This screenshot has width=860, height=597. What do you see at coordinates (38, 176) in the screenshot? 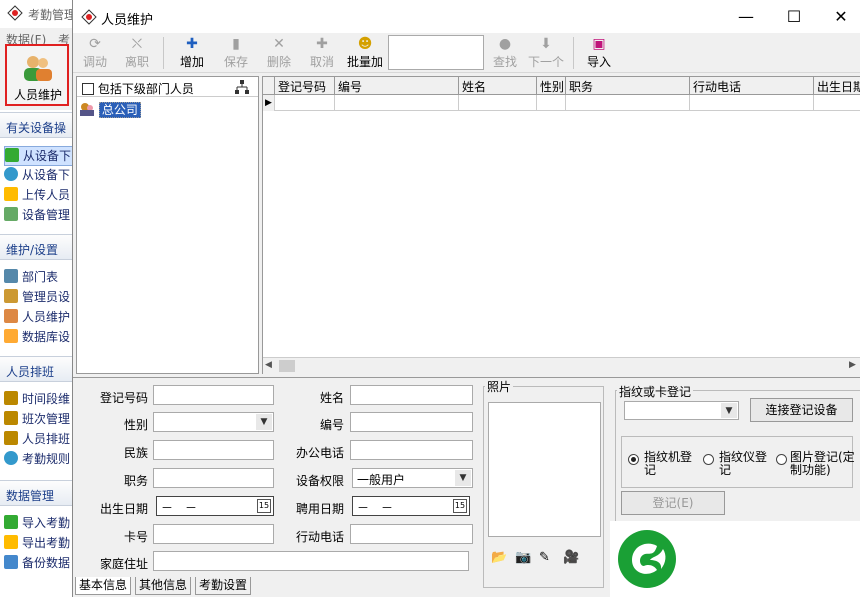
I see `sidebar-item-download-2: 从设备下` at bounding box center [38, 176].